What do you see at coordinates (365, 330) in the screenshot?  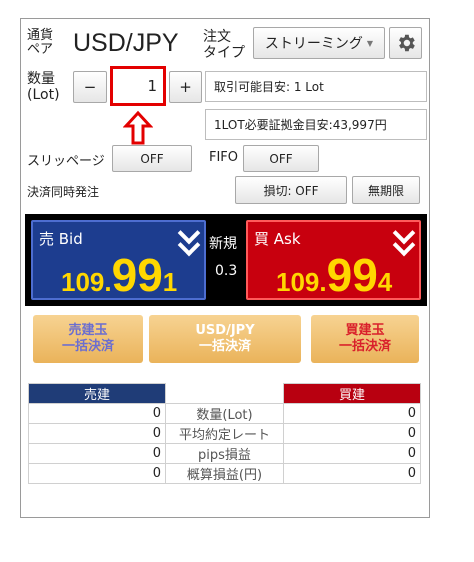 I see `buy-bulk-line1: 買建玉` at bounding box center [365, 330].